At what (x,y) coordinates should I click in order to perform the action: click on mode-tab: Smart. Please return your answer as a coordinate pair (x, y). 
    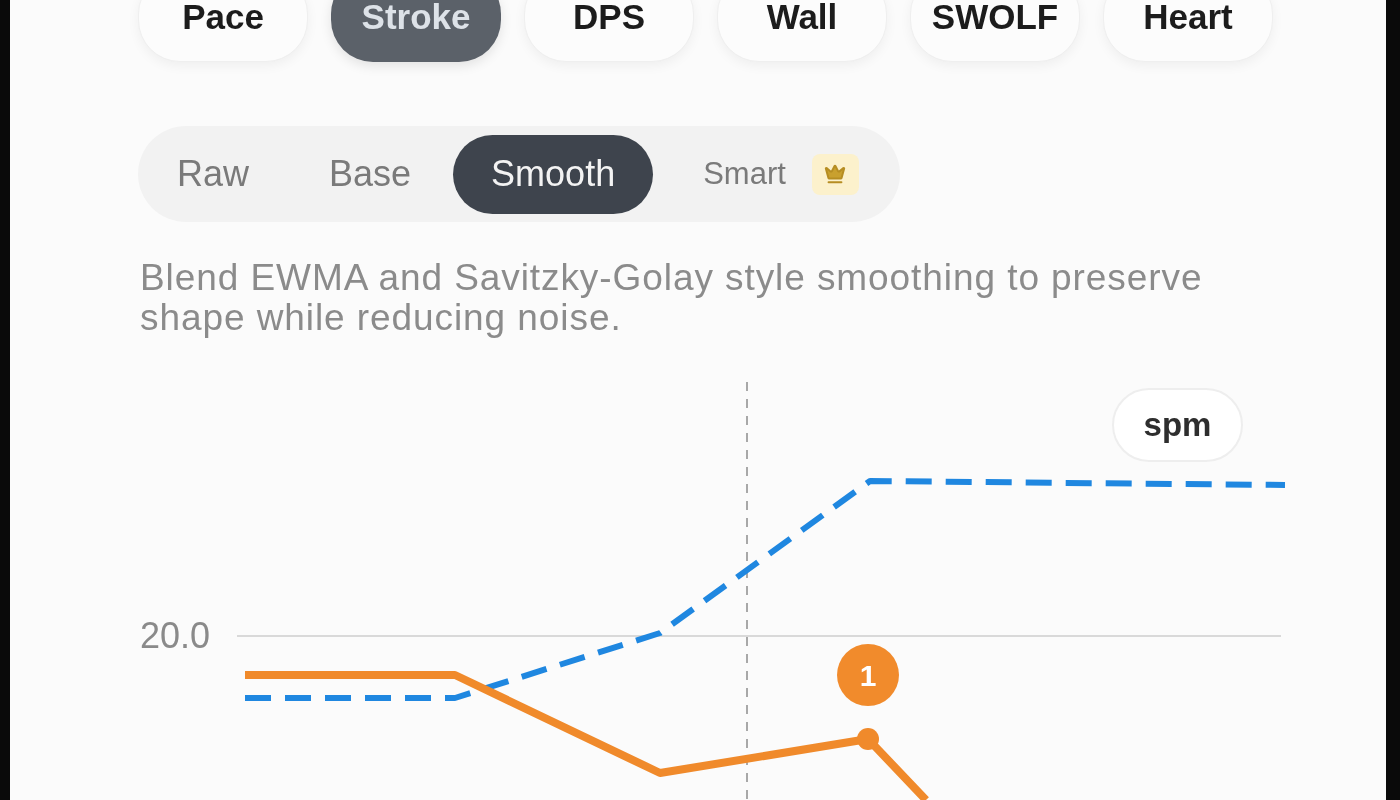
    Looking at the image, I should click on (773, 174).